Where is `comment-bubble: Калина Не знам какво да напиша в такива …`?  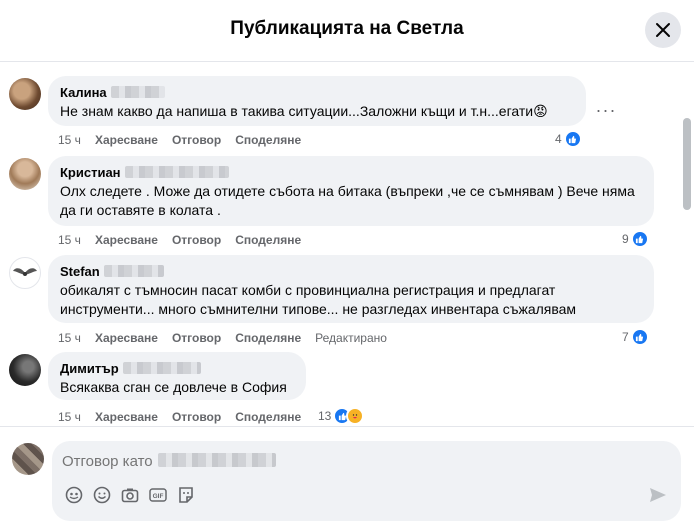
comment-bubble: Калина Не знам какво да напиша в такива … is located at coordinates (317, 101).